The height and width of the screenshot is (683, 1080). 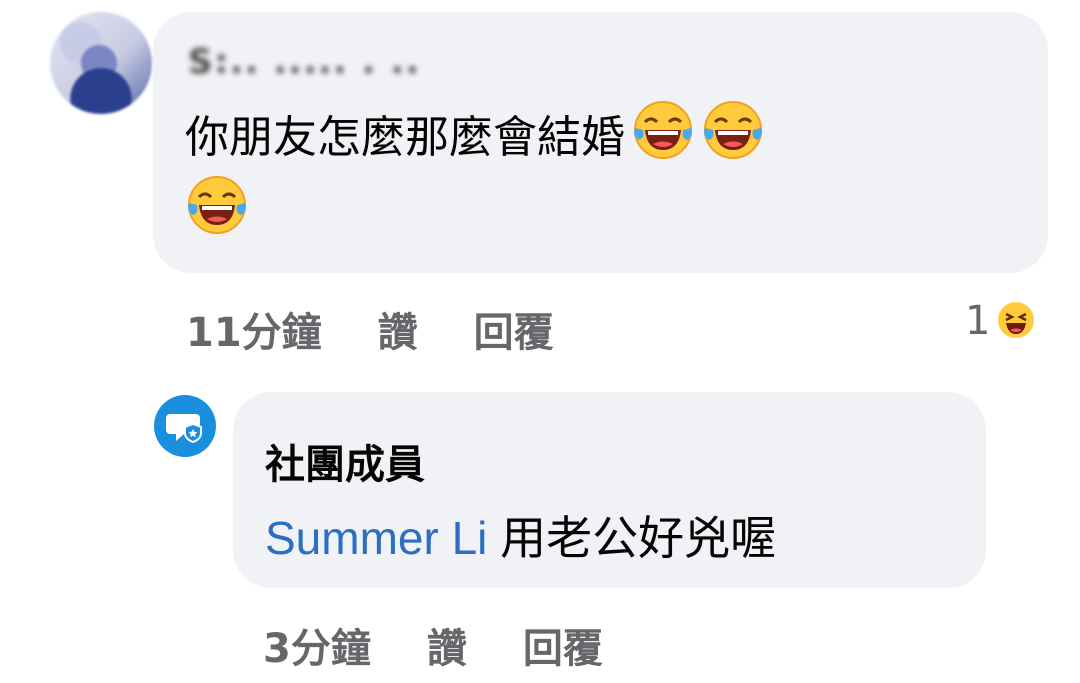 What do you see at coordinates (254, 329) in the screenshot?
I see `comment-timestamp: 11分鐘` at bounding box center [254, 329].